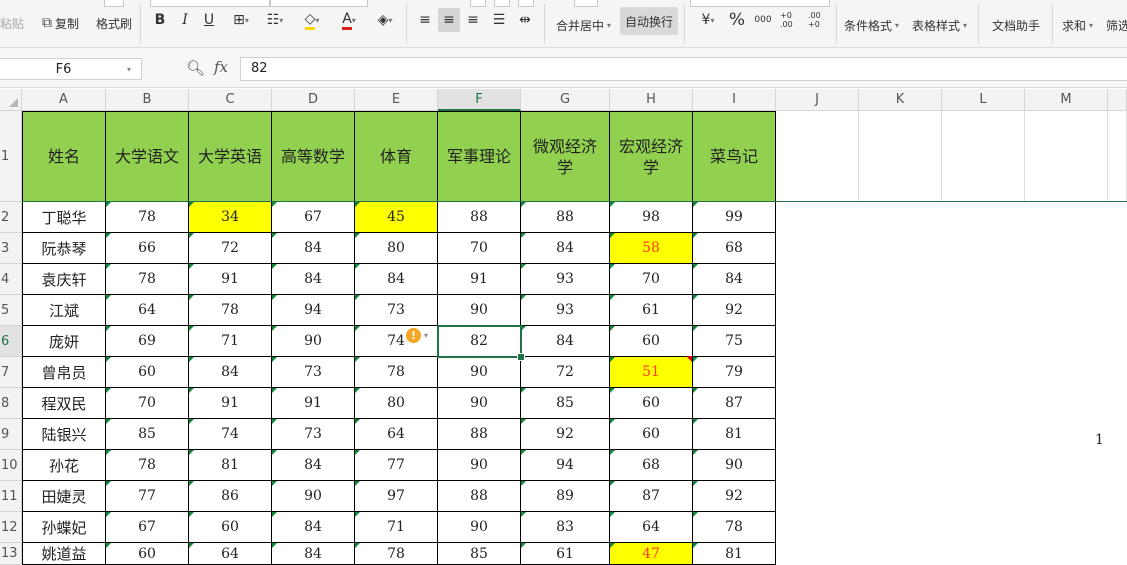 This screenshot has height=565, width=1127. Describe the element at coordinates (396, 403) in the screenshot. I see `score-cell: 80` at that location.